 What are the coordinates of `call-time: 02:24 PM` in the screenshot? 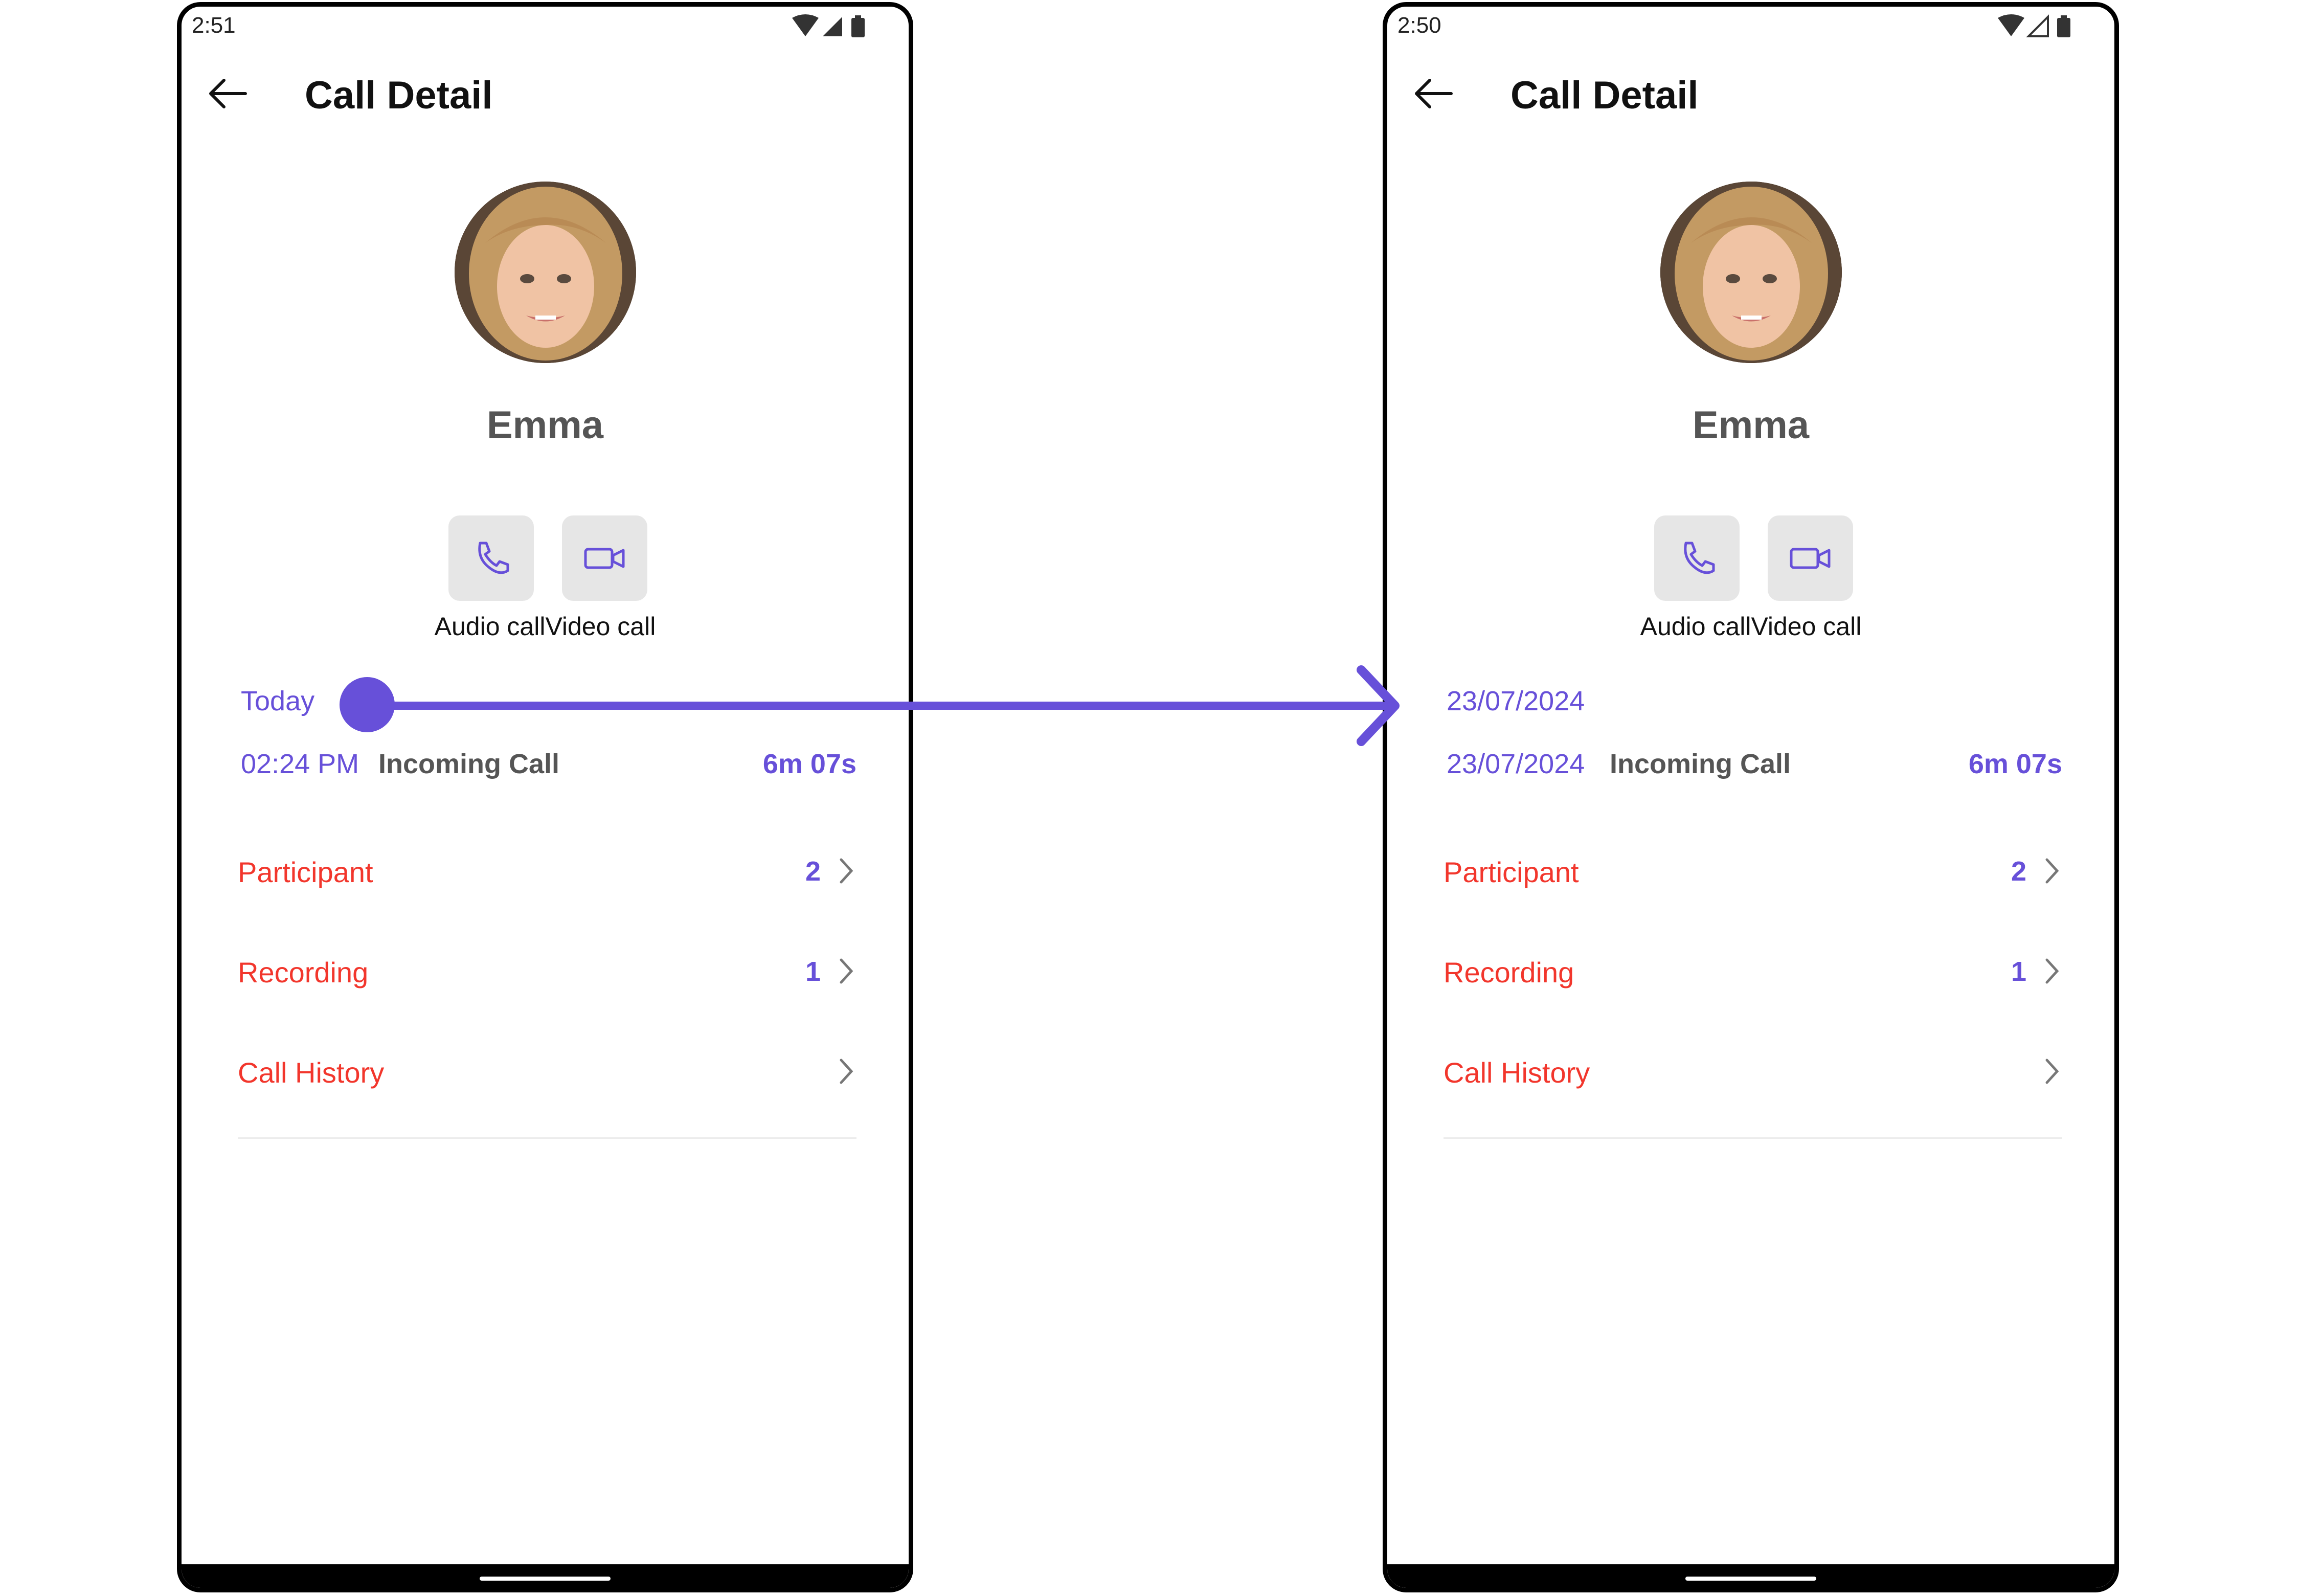 It's located at (300, 764).